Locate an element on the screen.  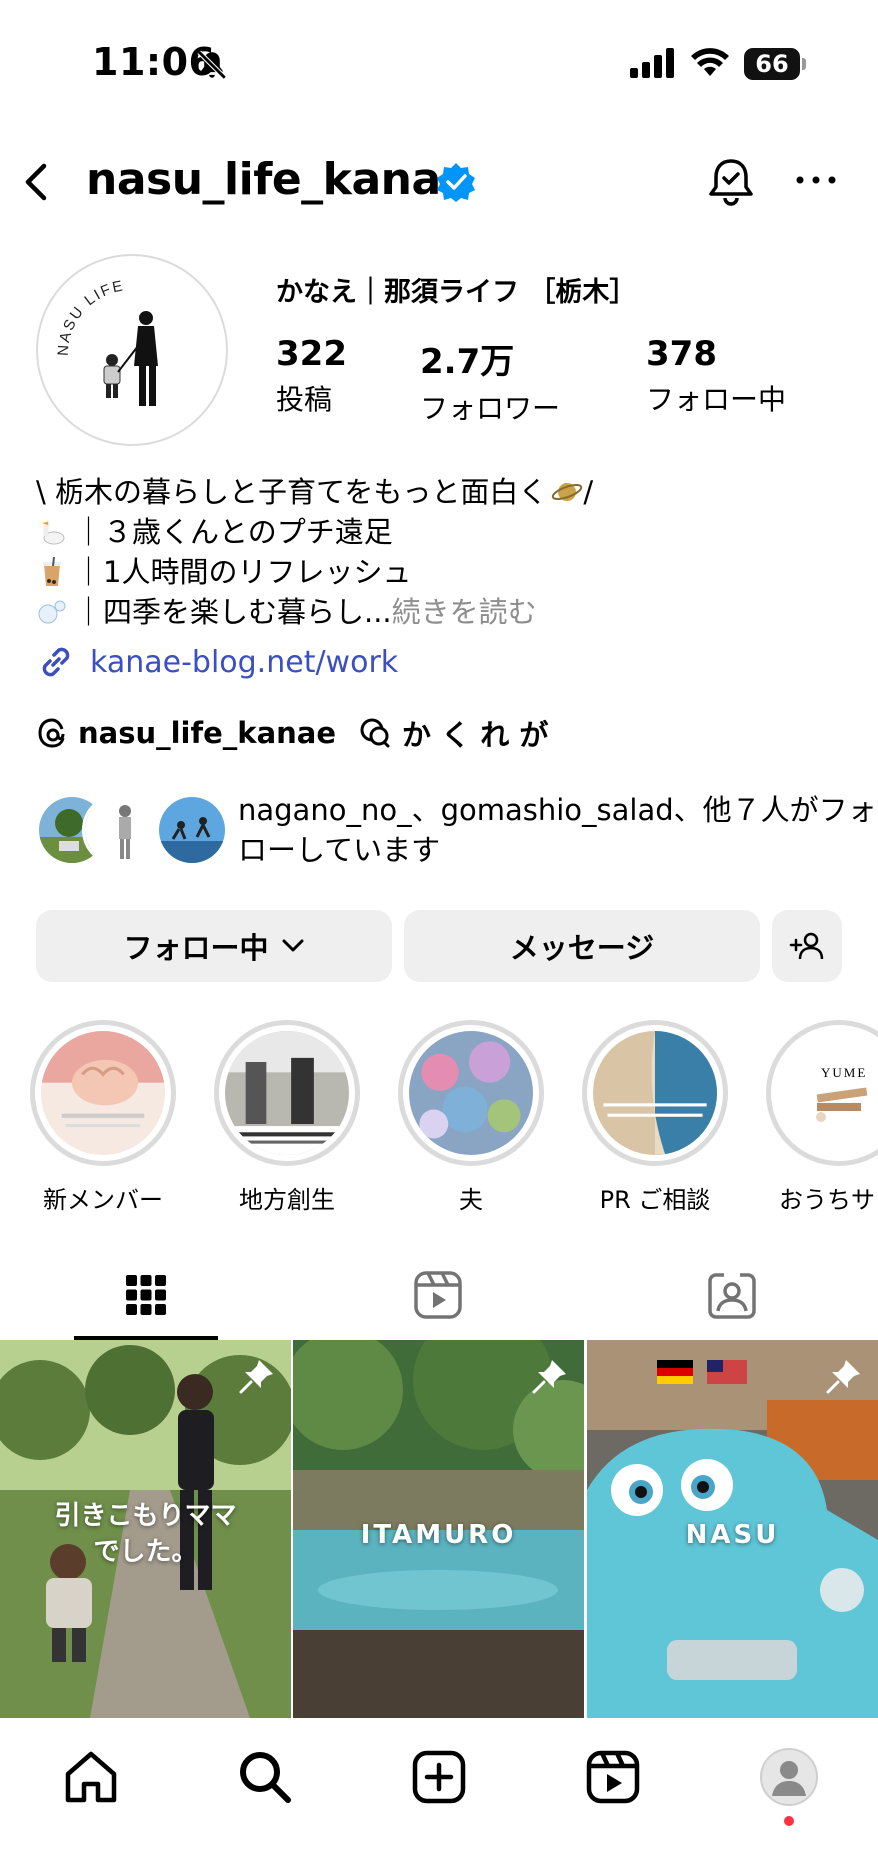
add-person-icon is located at coordinates (806, 946).